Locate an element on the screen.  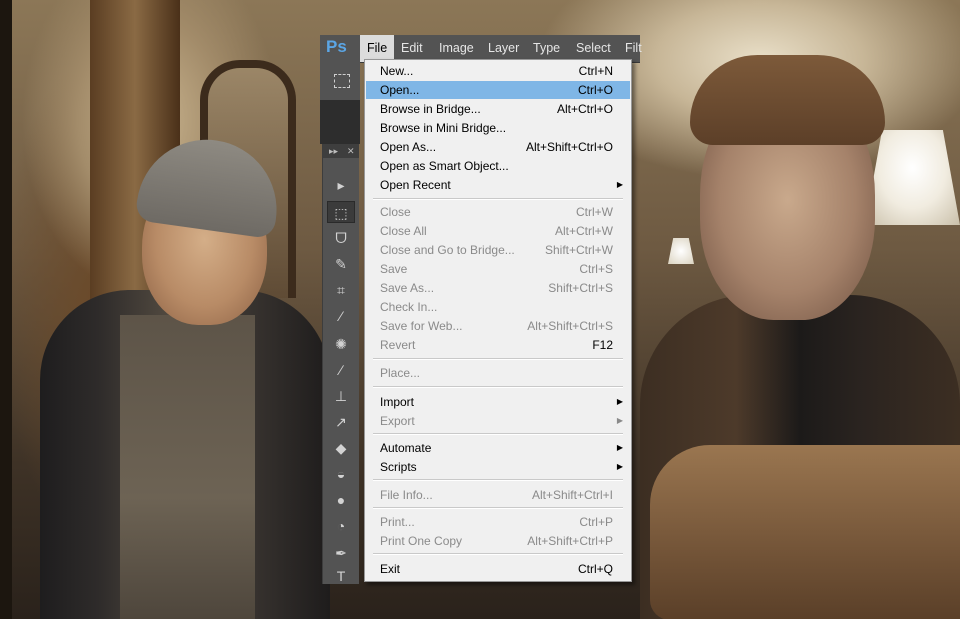
menu-item-new: New... Ctrl+N is located at coordinates (498, 71).